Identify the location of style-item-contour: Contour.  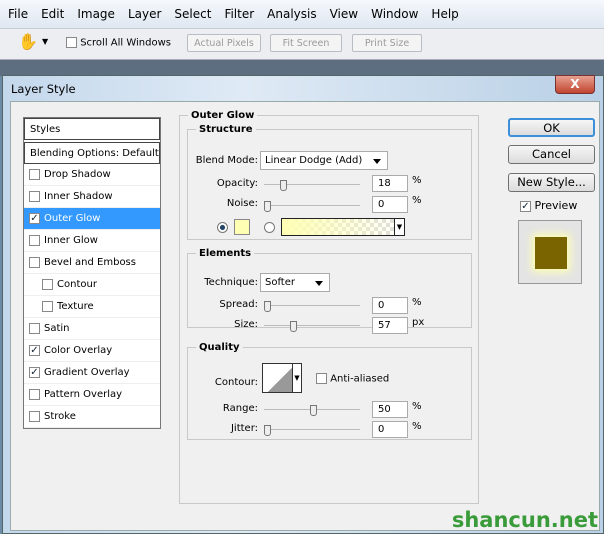
(92, 285).